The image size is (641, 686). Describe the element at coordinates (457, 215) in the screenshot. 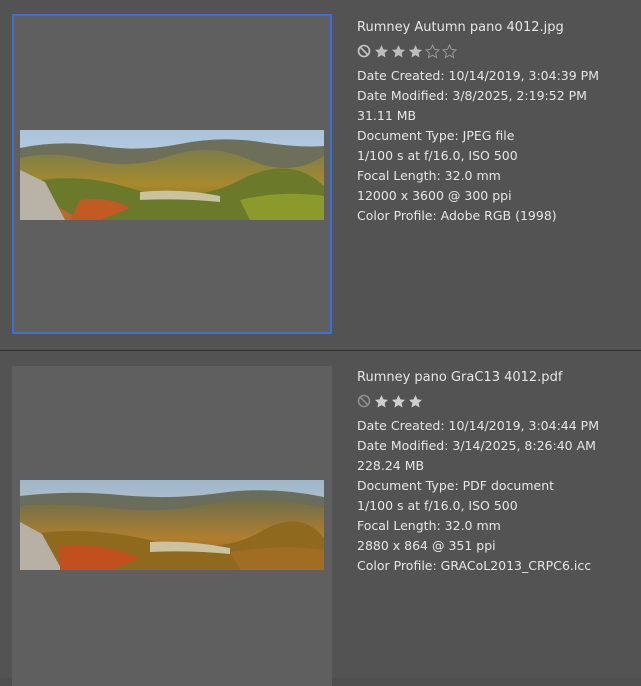

I see `color-profile: Color Profile: Adobe RGB (1998)` at that location.